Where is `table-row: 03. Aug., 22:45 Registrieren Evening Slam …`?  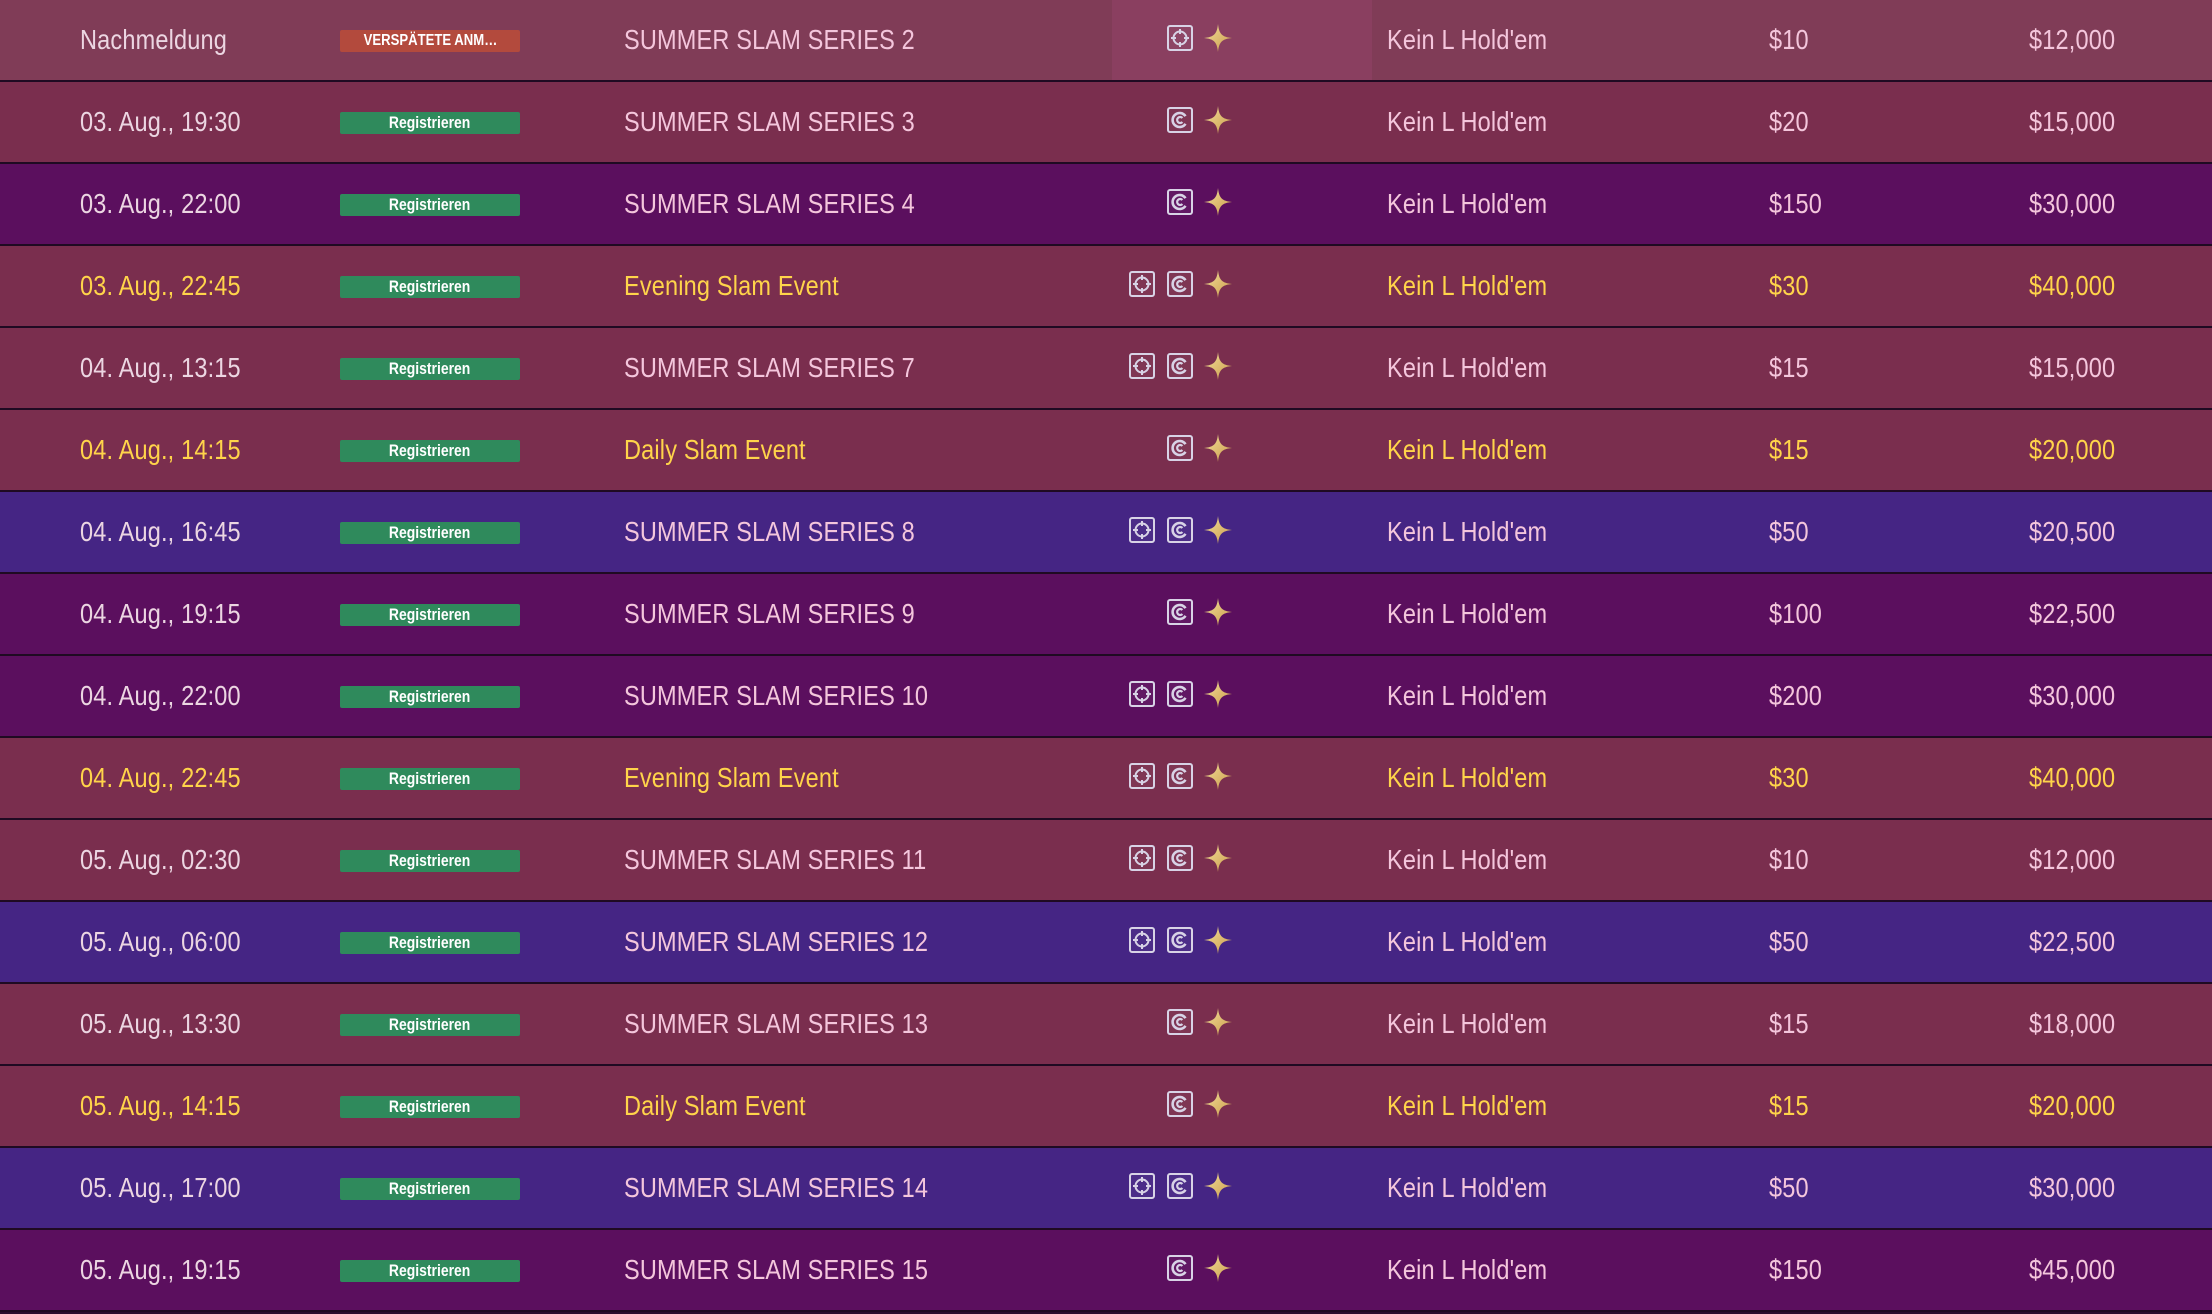 table-row: 03. Aug., 22:45 Registrieren Evening Slam … is located at coordinates (1106, 287).